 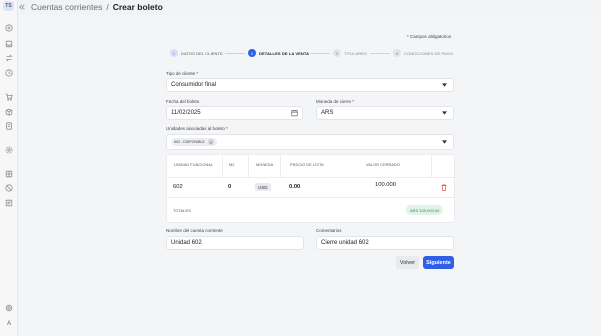 I want to click on client-type-label: Tipo de cliente *, so click(x=182, y=73).